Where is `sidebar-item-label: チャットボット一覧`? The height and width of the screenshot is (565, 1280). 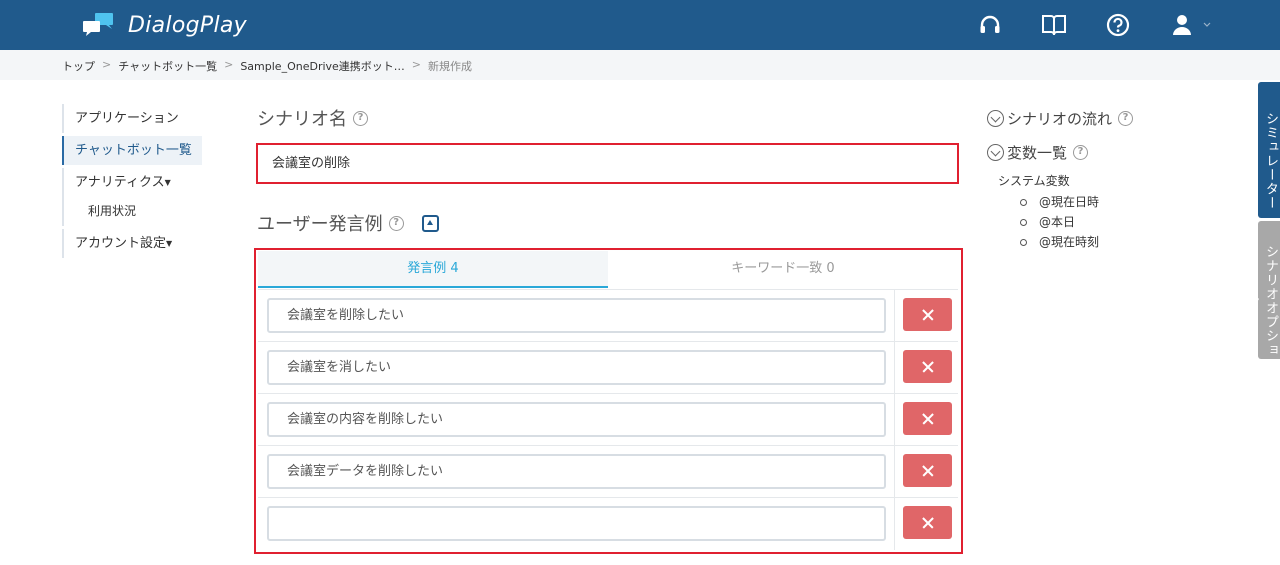
sidebar-item-label: チャットボット一覧 is located at coordinates (133, 150).